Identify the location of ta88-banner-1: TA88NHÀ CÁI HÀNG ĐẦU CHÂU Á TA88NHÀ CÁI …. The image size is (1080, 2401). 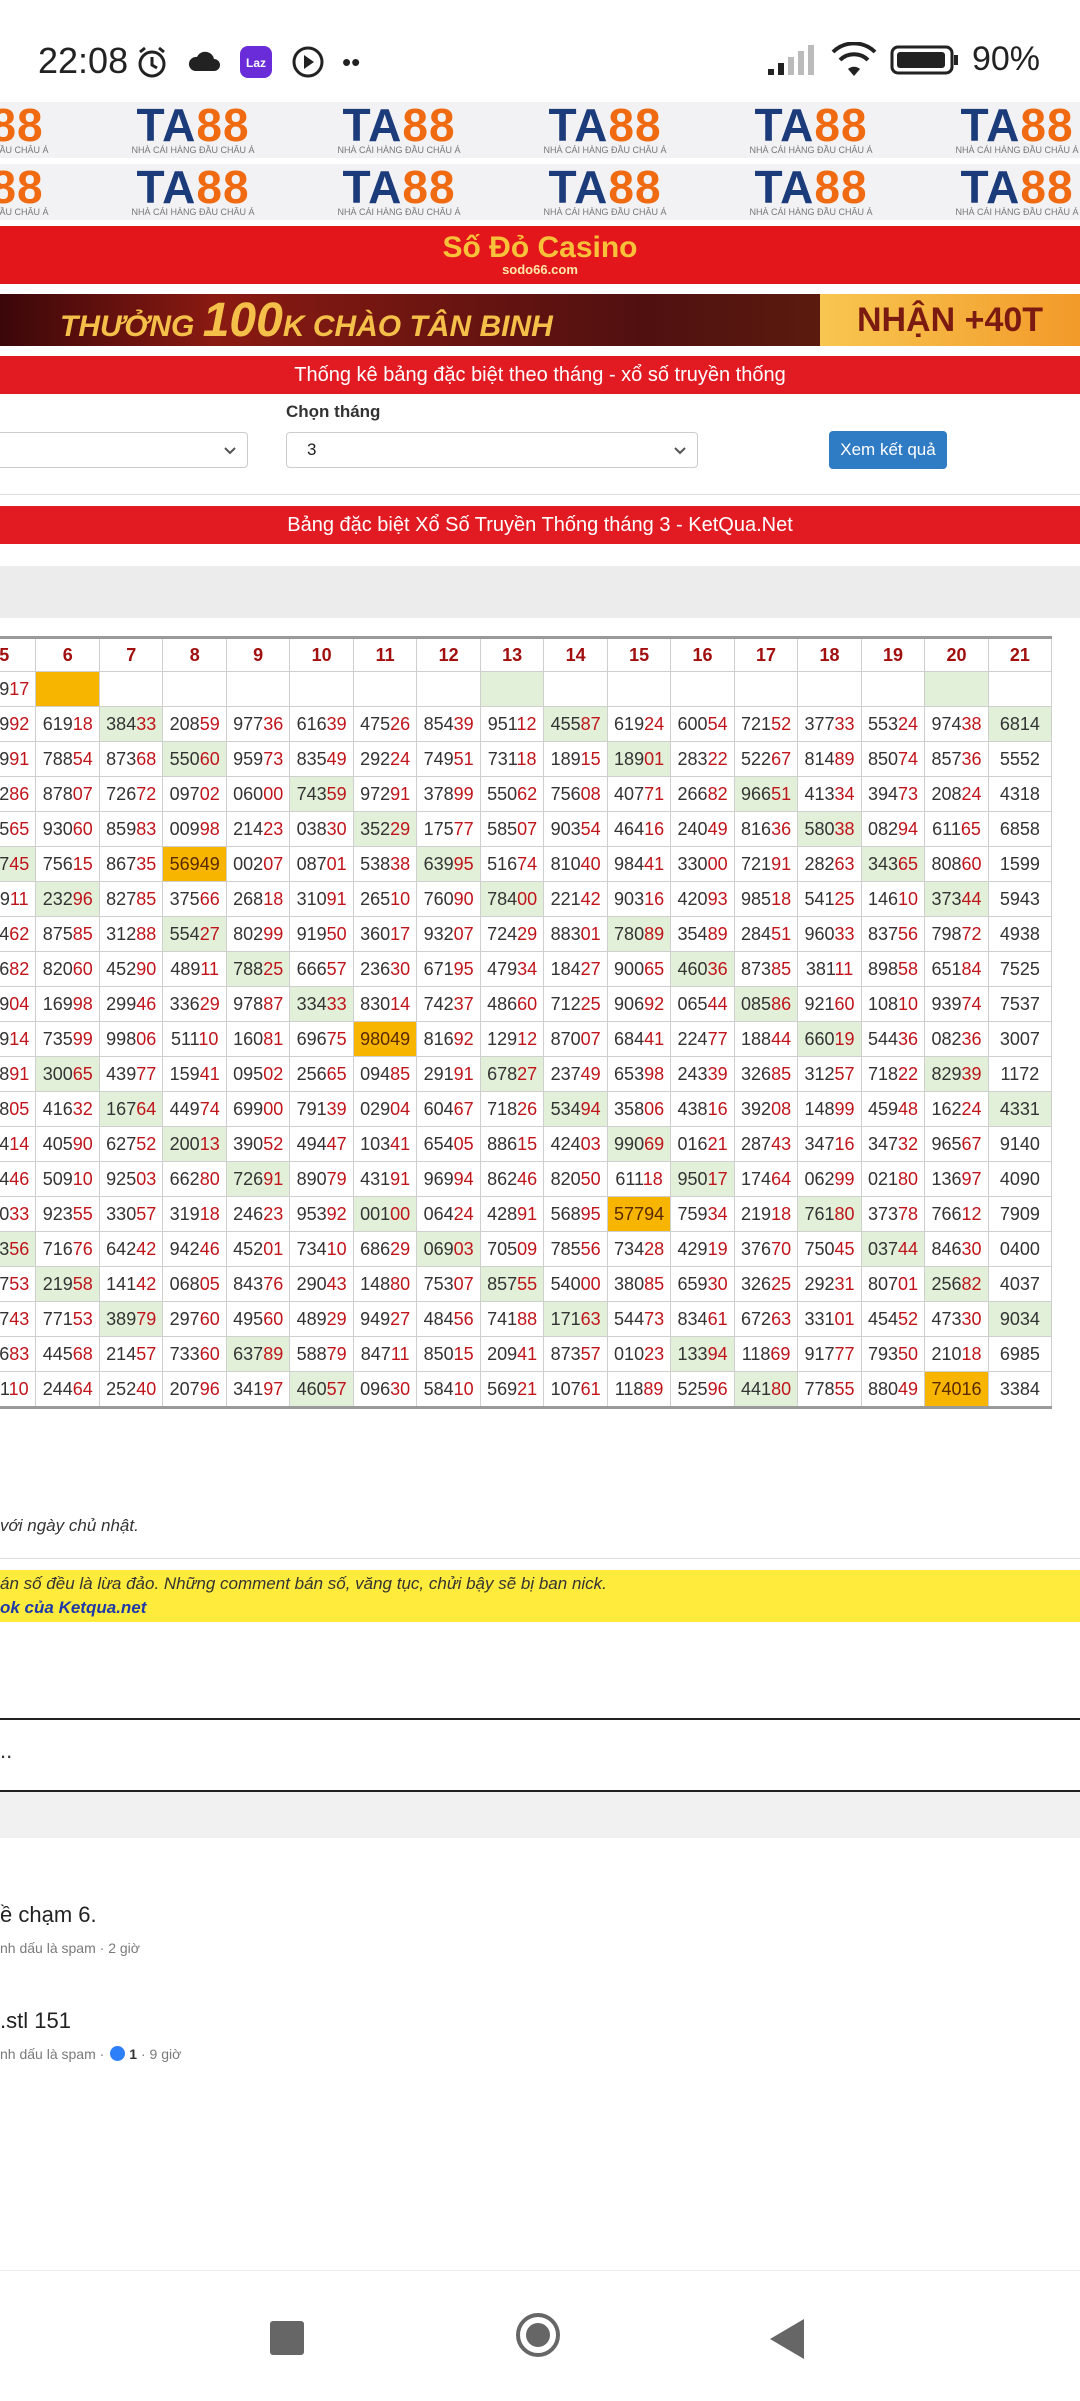
(540, 130).